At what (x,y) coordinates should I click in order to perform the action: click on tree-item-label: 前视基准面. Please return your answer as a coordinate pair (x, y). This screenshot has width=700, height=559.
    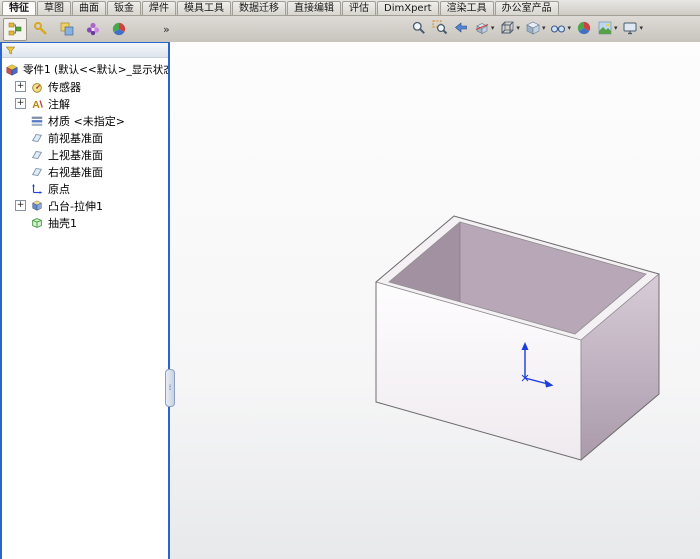
    Looking at the image, I should click on (75, 138).